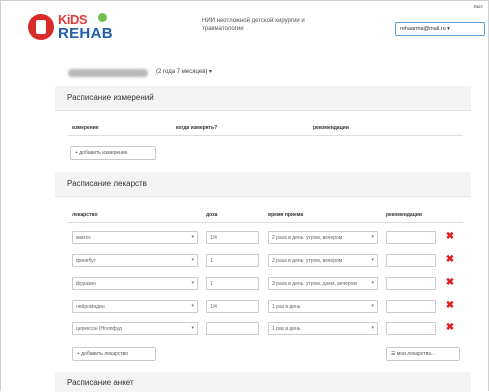 The width and height of the screenshot is (489, 392). What do you see at coordinates (135, 283) in the screenshot?
I see `drug-select: фуразин` at bounding box center [135, 283].